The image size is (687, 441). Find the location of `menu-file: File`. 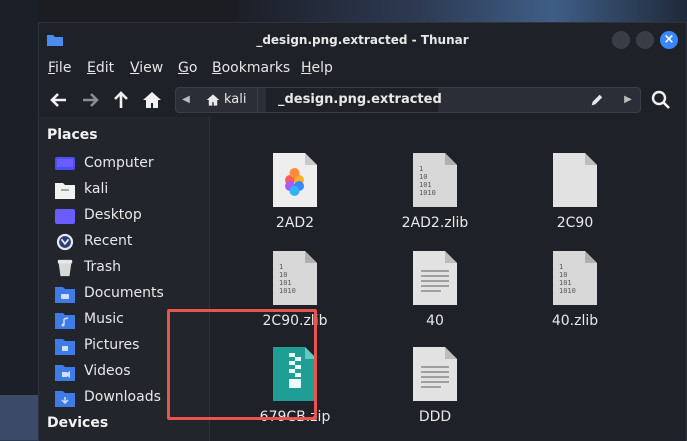

menu-file: File is located at coordinates (59, 68).